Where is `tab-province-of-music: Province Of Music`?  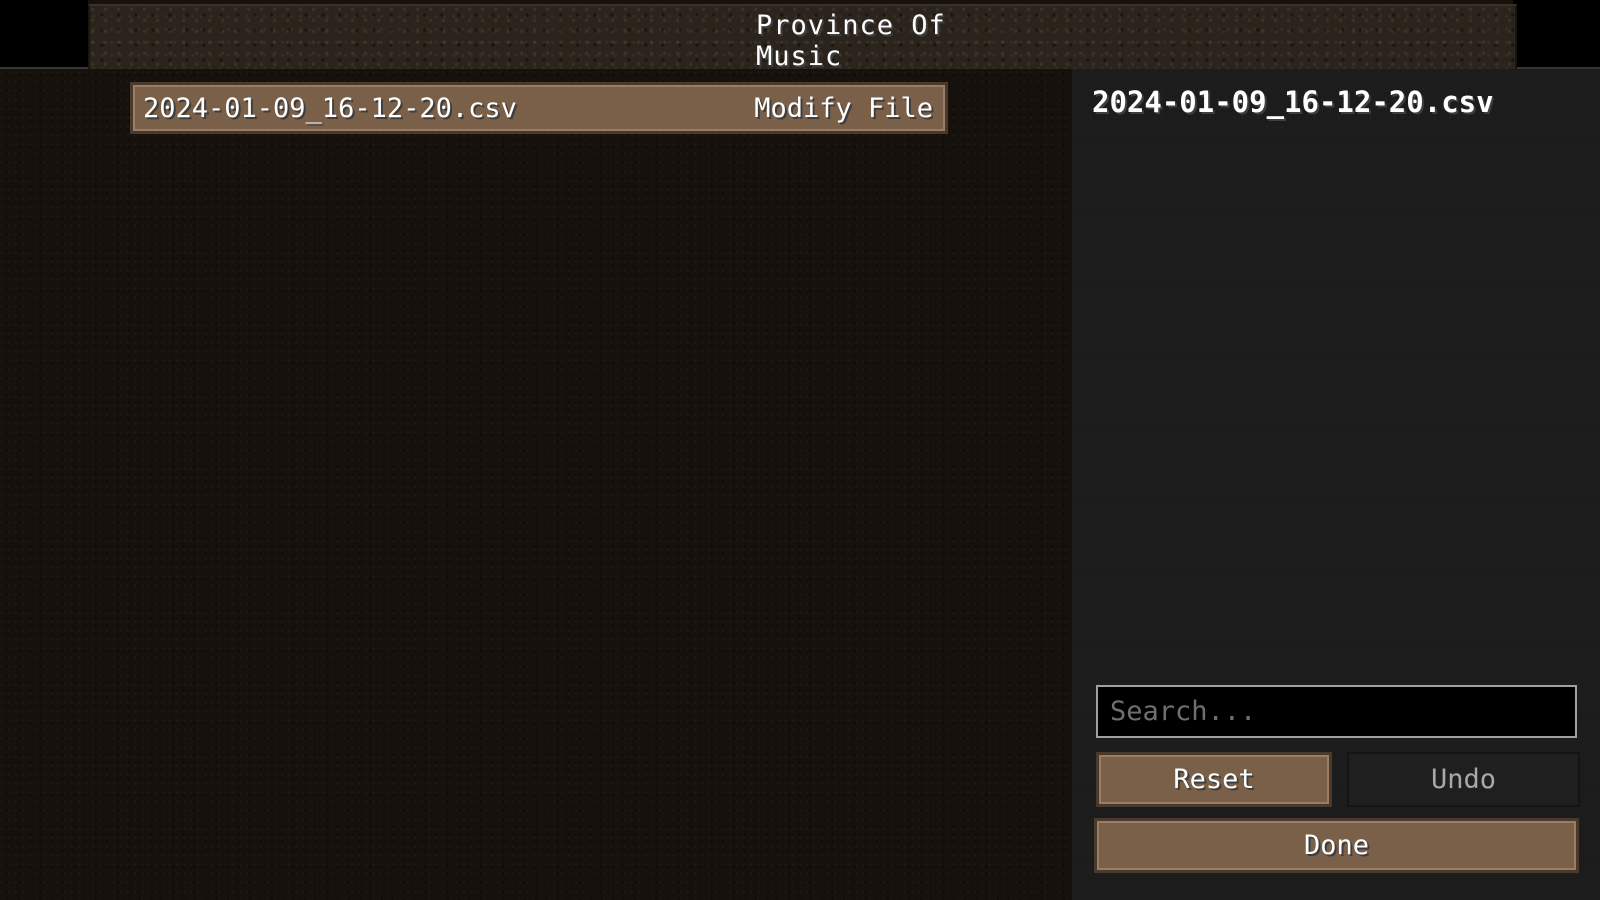
tab-province-of-music: Province Of Music is located at coordinates (891, 41).